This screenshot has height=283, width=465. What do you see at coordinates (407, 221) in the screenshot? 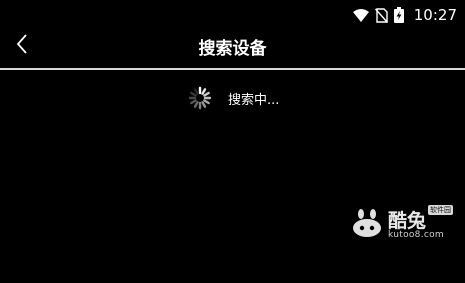
I see `watermark-name: 酷兔` at bounding box center [407, 221].